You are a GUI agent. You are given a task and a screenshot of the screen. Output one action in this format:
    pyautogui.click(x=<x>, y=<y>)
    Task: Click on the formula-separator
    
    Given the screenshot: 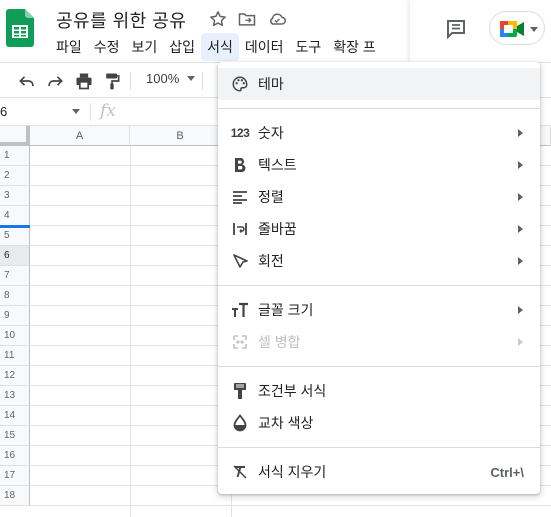 What is the action you would take?
    pyautogui.click(x=90, y=112)
    